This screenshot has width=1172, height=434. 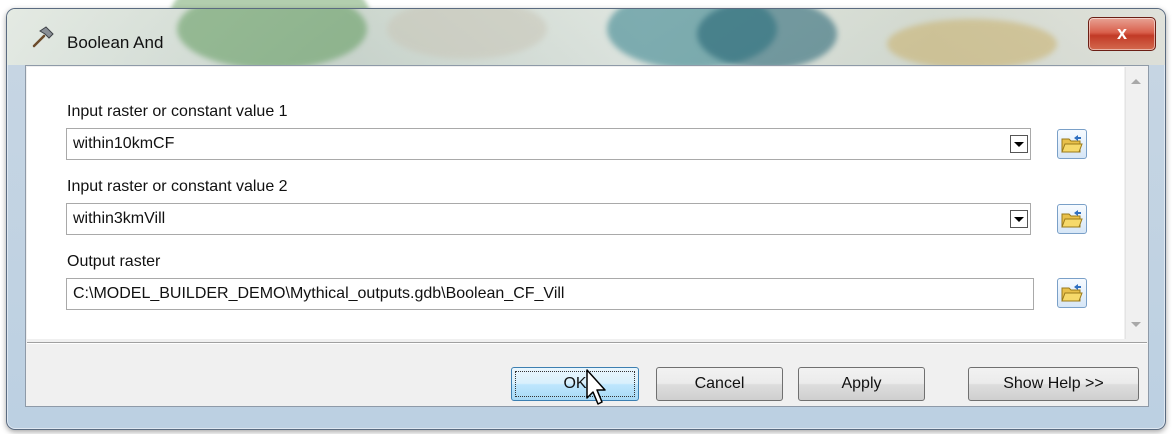 I want to click on apply-button: Apply, so click(x=861, y=384).